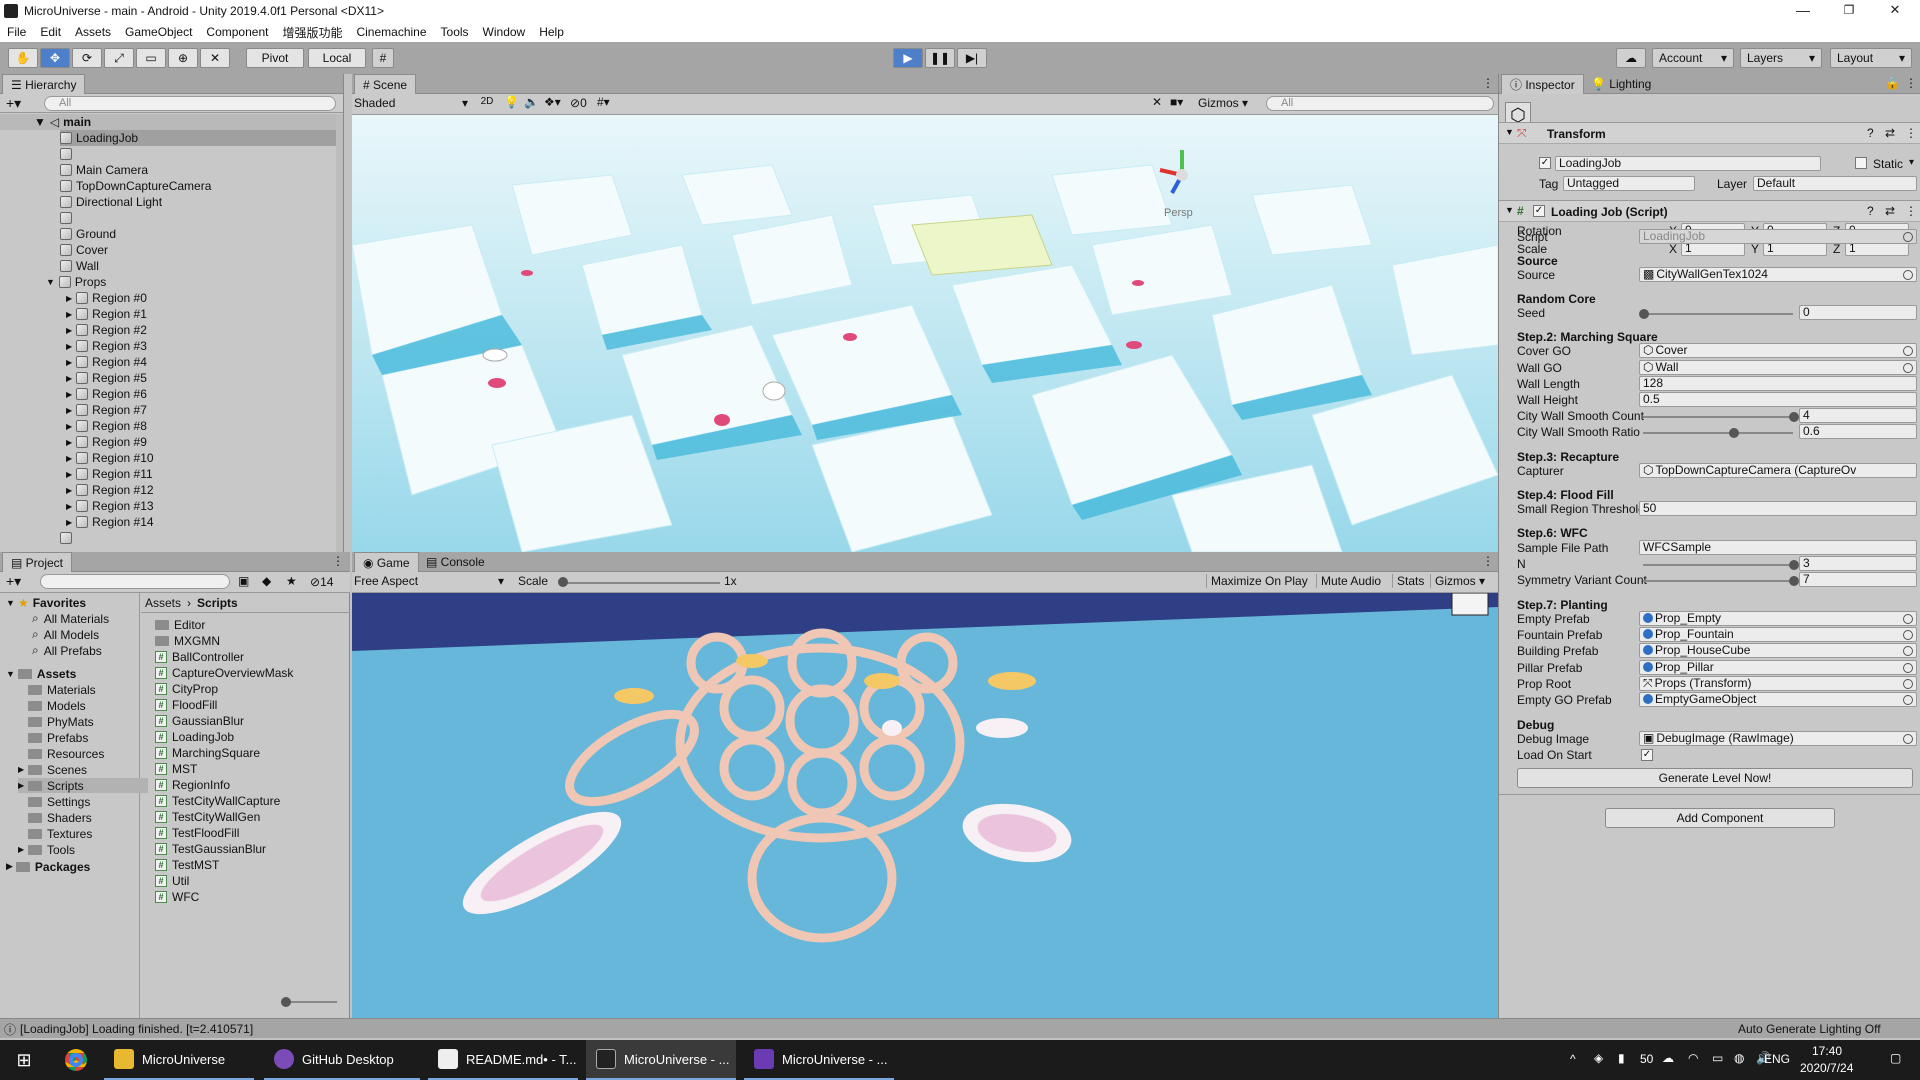  What do you see at coordinates (110, 522) in the screenshot?
I see `hierarchy-item-region: ▶ Region #14` at bounding box center [110, 522].